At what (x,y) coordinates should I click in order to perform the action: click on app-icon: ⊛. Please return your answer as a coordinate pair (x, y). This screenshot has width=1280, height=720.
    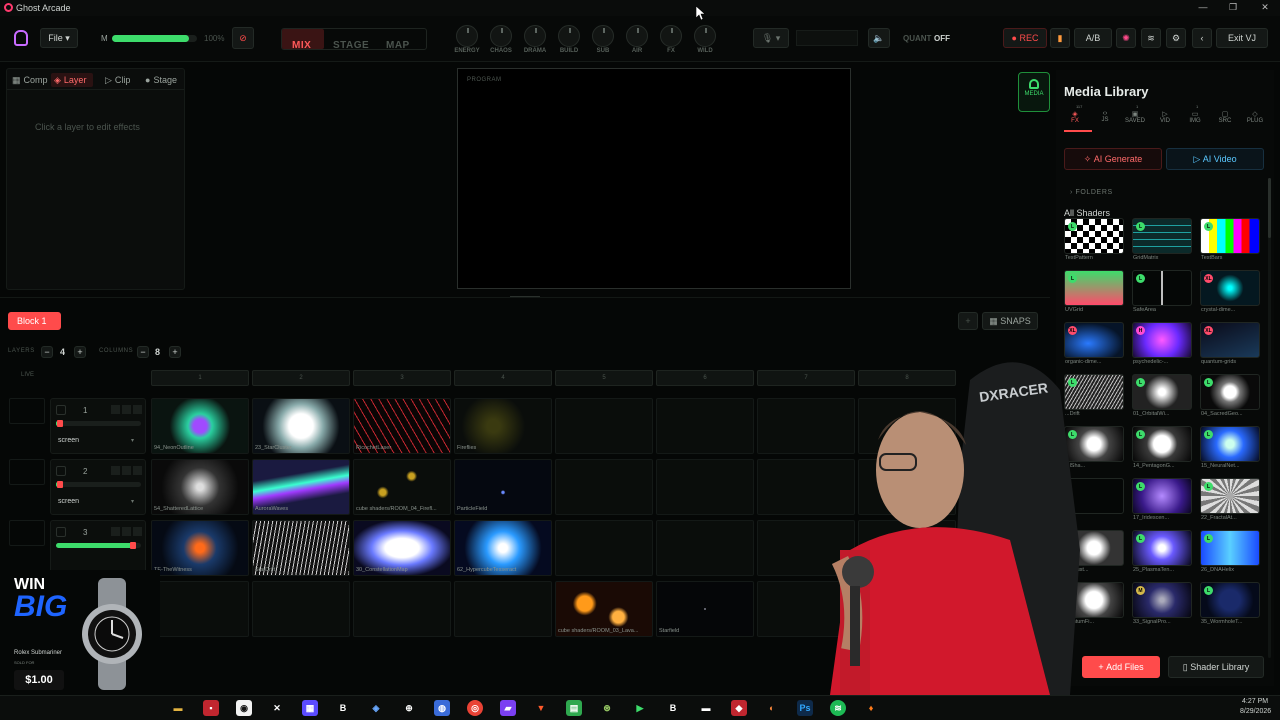
    Looking at the image, I should click on (607, 708).